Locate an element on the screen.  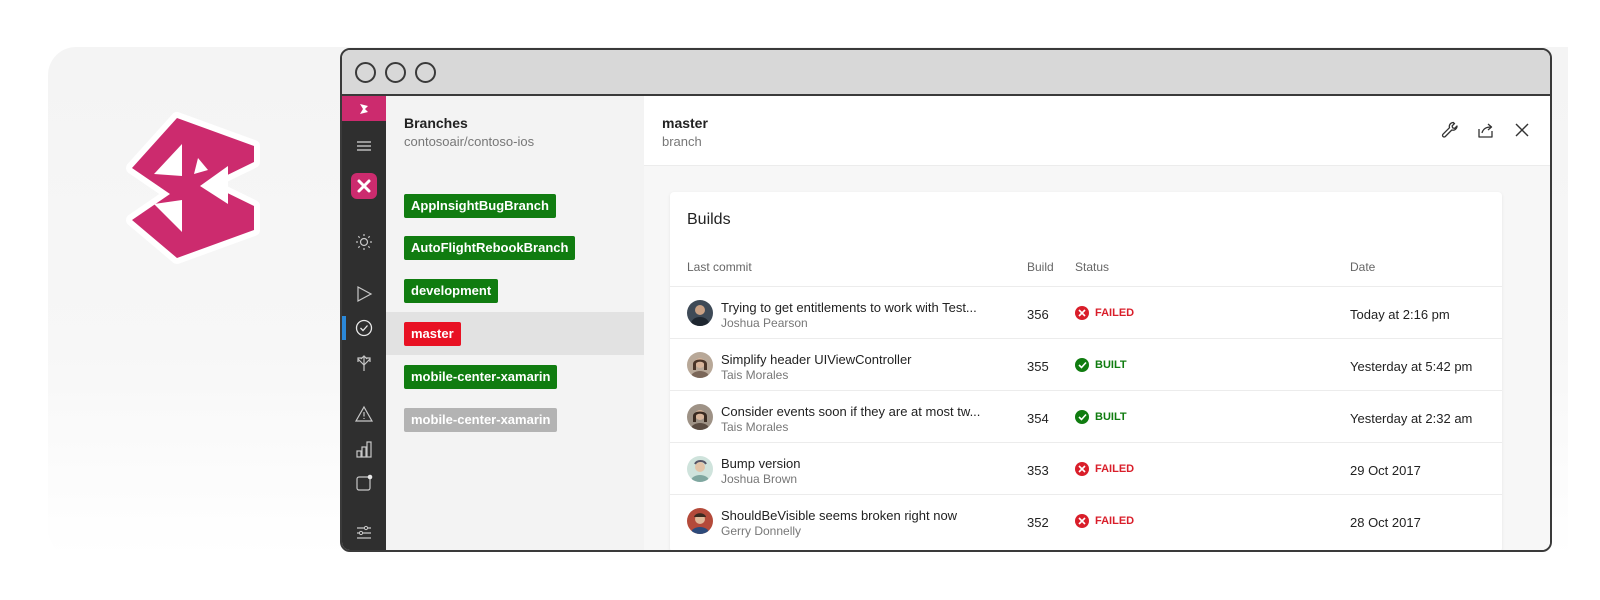
branch-tag: AppInsightBugBranch is located at coordinates (480, 205).